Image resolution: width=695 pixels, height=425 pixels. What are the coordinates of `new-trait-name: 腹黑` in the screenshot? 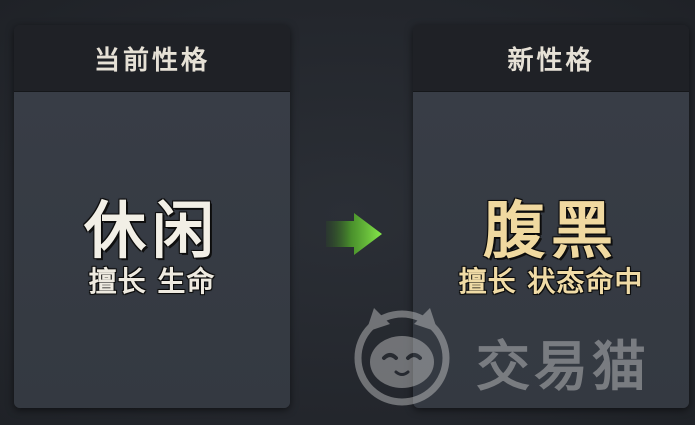 It's located at (550, 230).